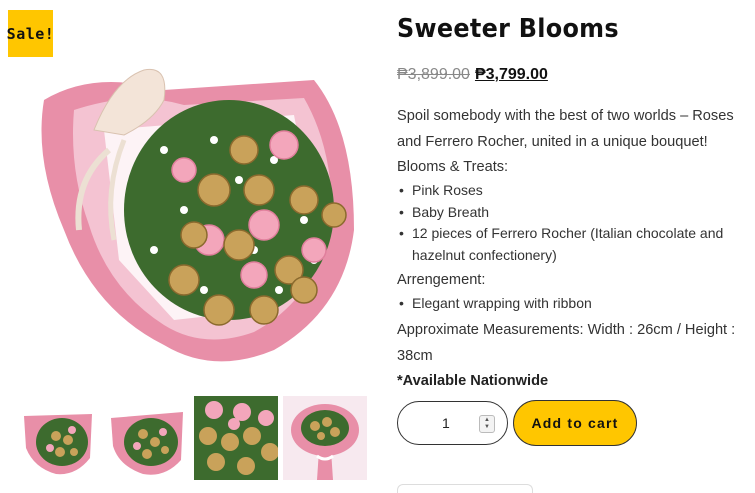  Describe the element at coordinates (446, 423) in the screenshot. I see `quantity-value: 1` at that location.